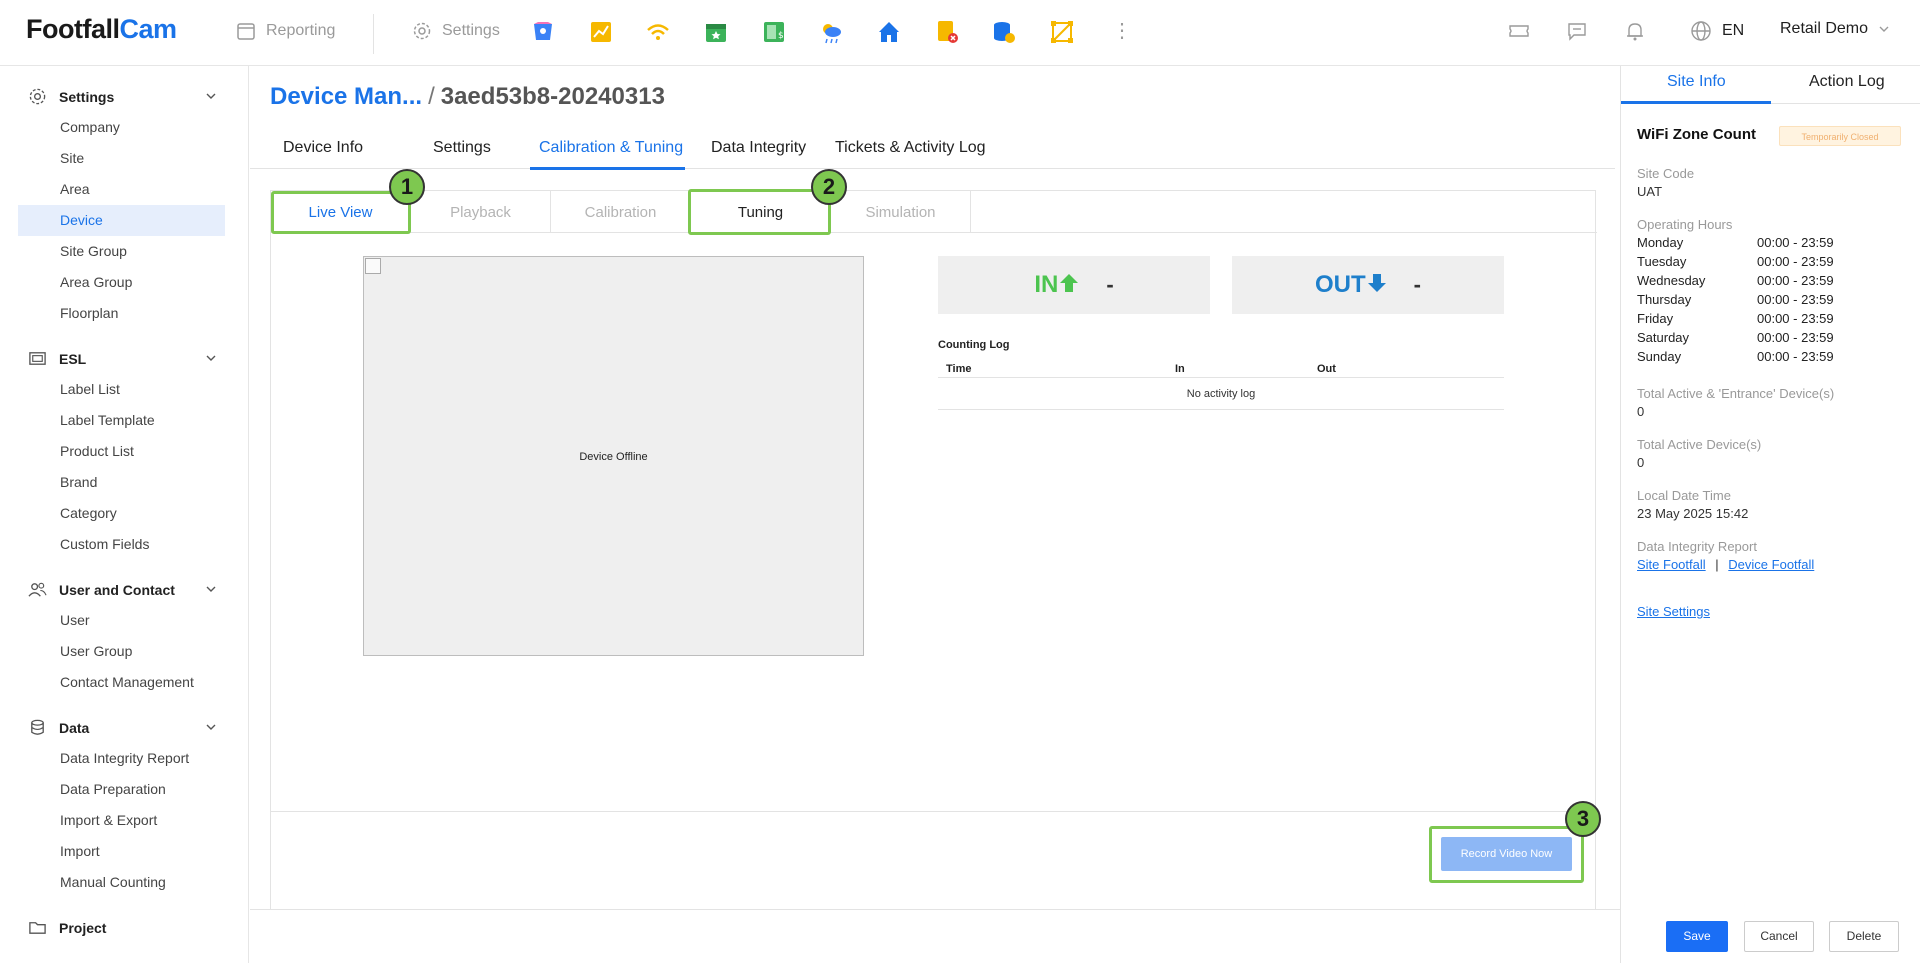 Image resolution: width=1920 pixels, height=963 pixels. I want to click on language-selector: EN, so click(1717, 31).